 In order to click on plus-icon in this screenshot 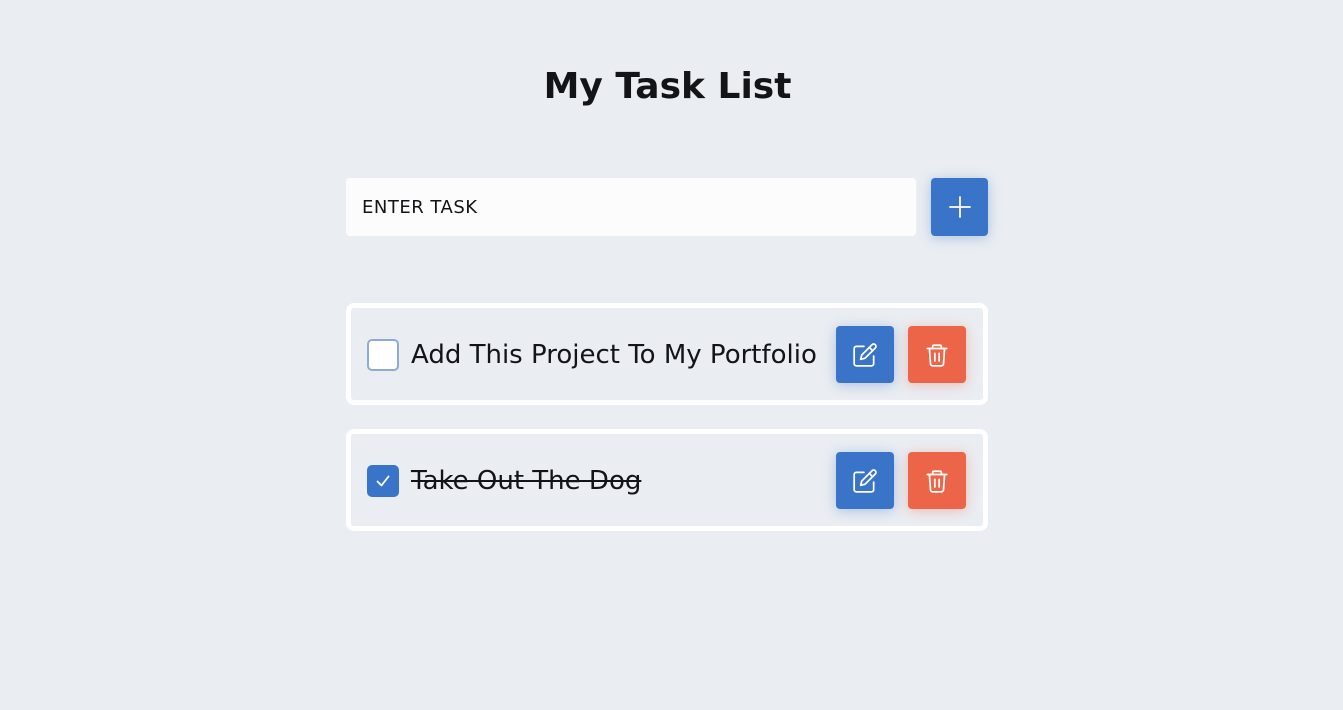, I will do `click(959, 207)`.